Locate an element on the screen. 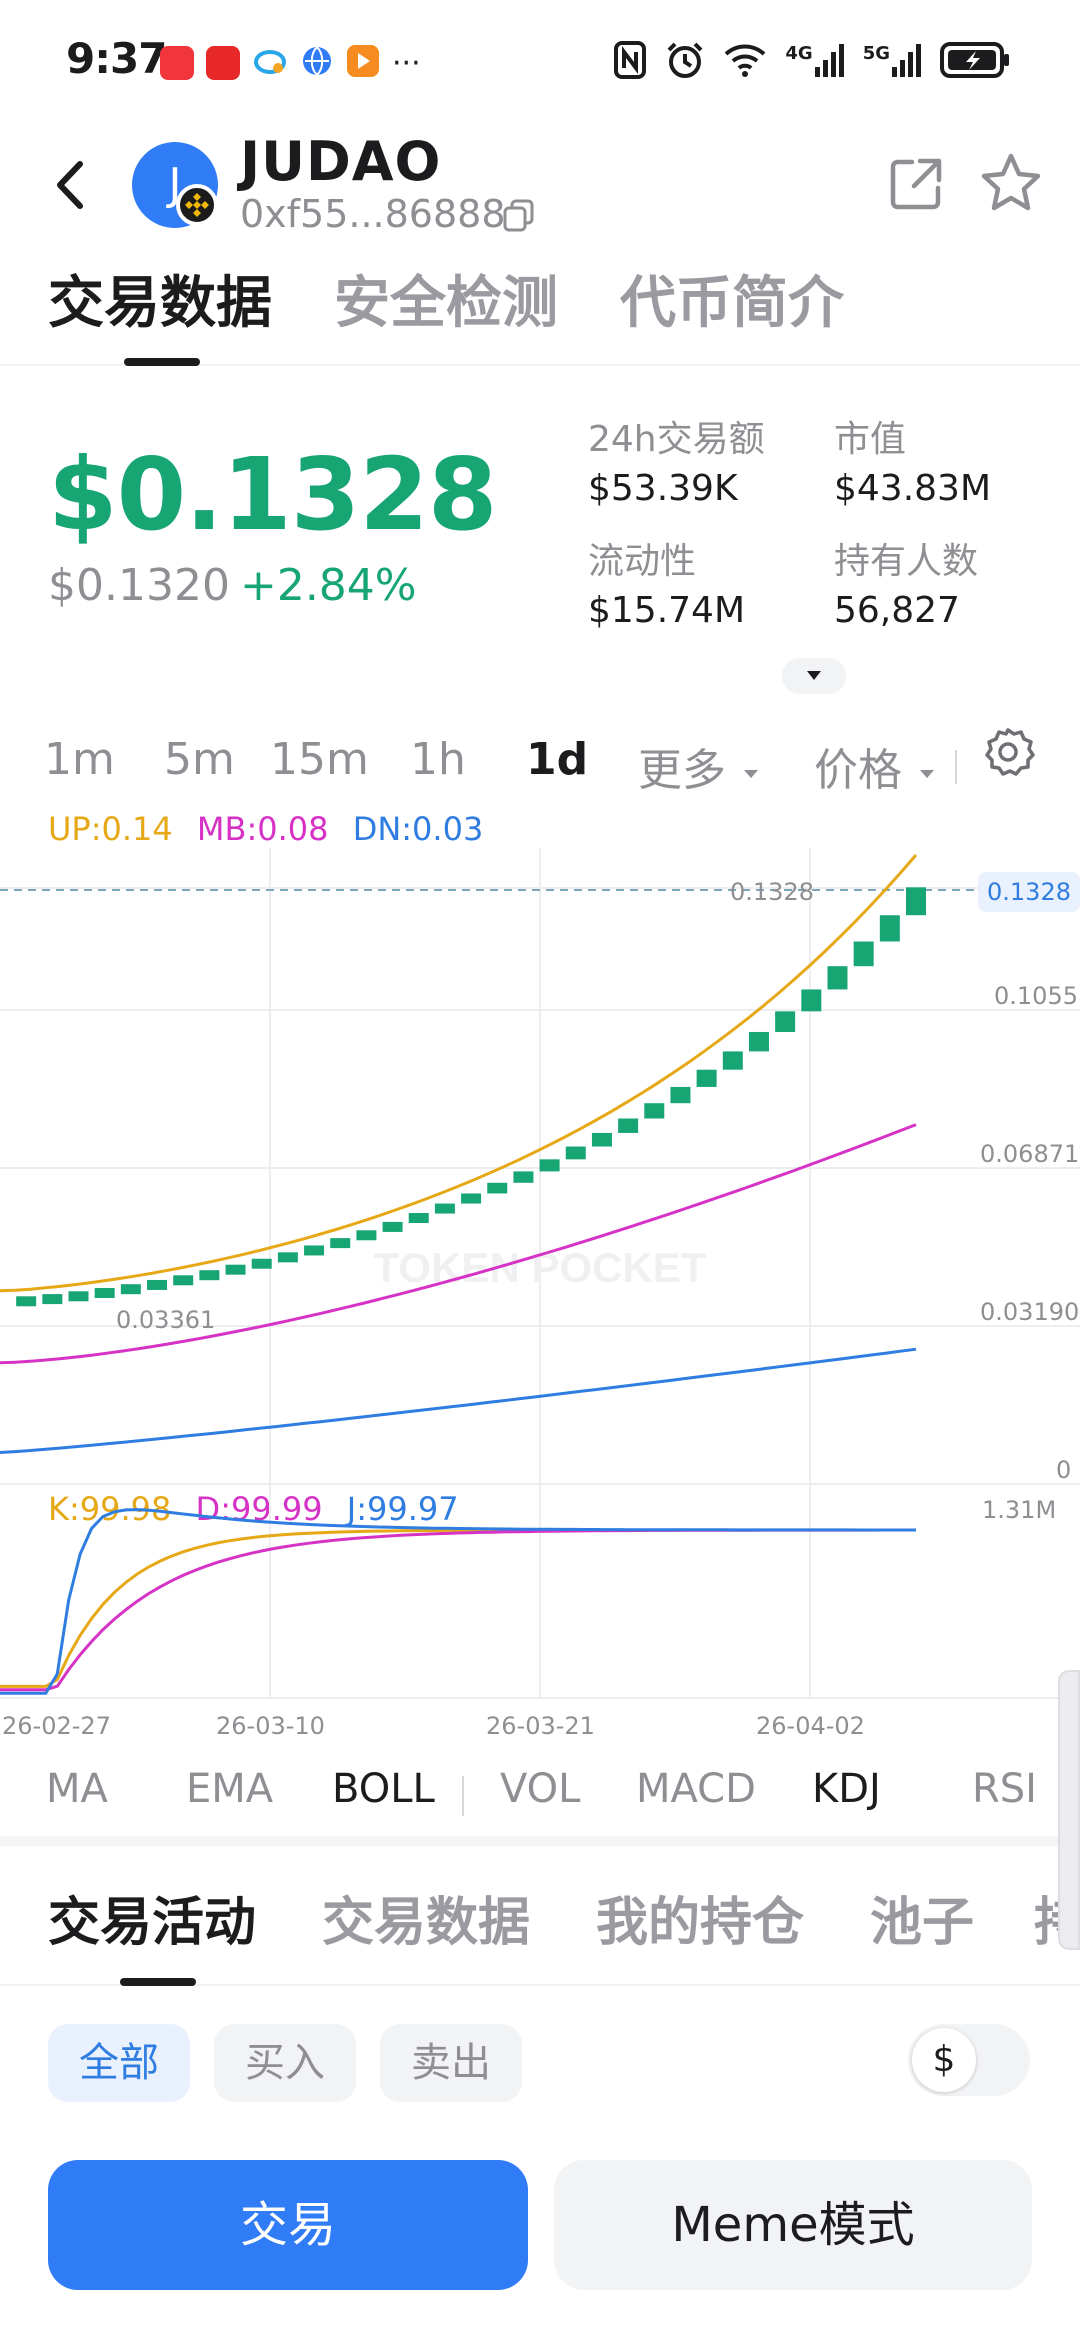 Image resolution: width=1080 pixels, height=2340 pixels. chevron-left-icon is located at coordinates (70, 185).